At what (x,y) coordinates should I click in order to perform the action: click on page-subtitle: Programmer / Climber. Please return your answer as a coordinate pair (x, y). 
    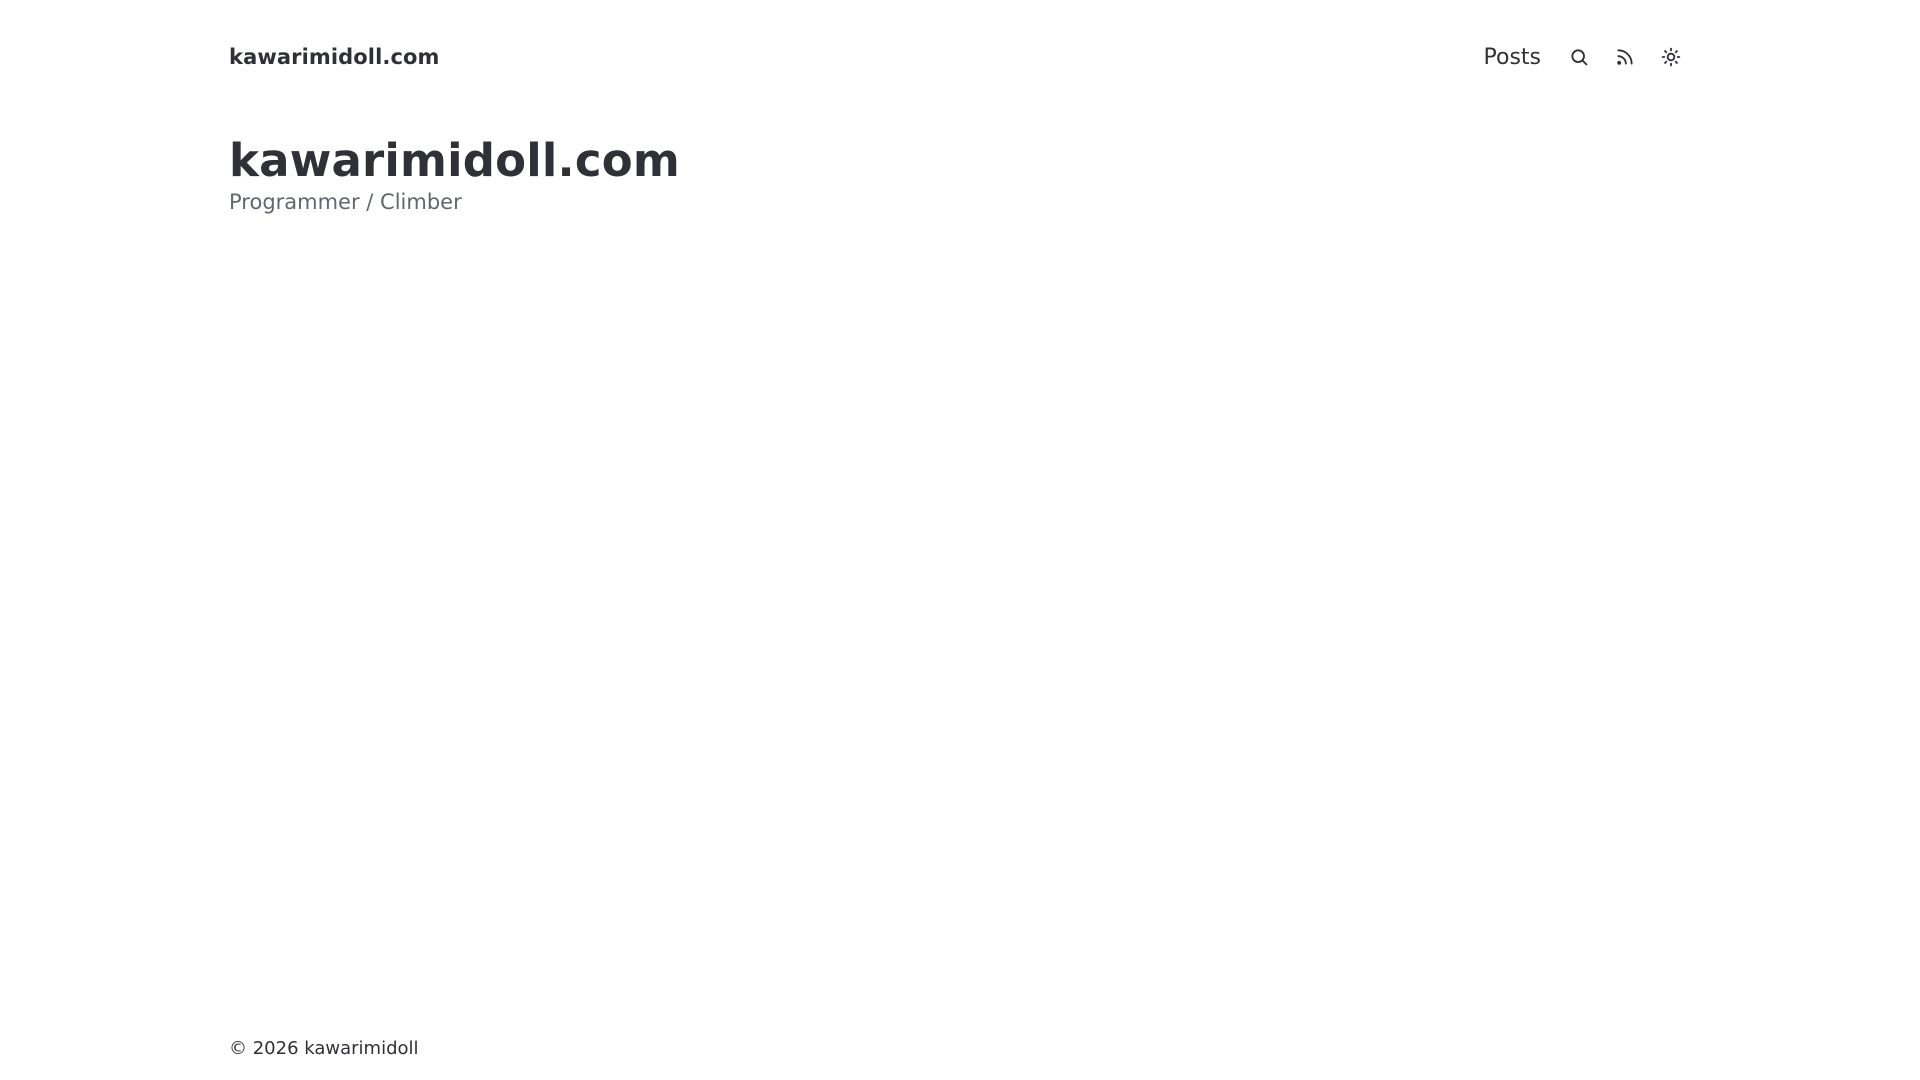
    Looking at the image, I should click on (345, 202).